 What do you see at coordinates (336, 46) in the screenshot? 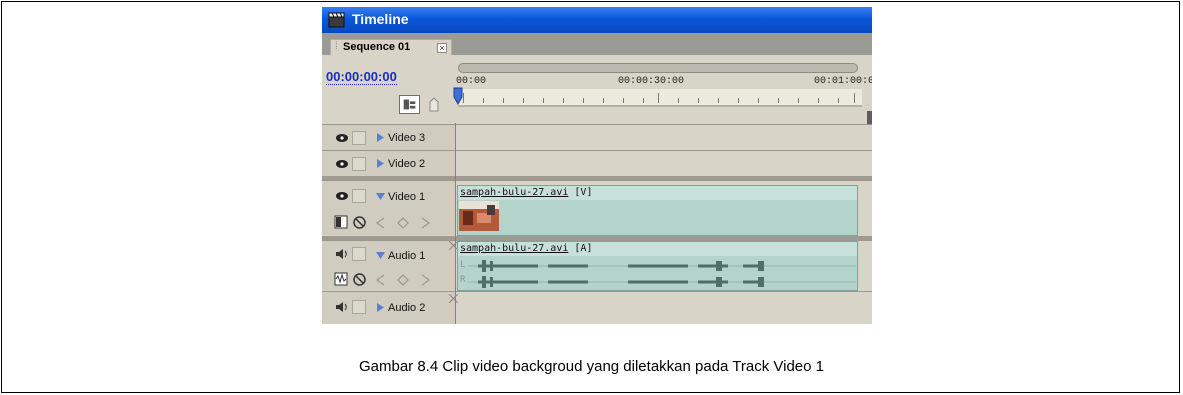
I see `grip-icon: ⁞` at bounding box center [336, 46].